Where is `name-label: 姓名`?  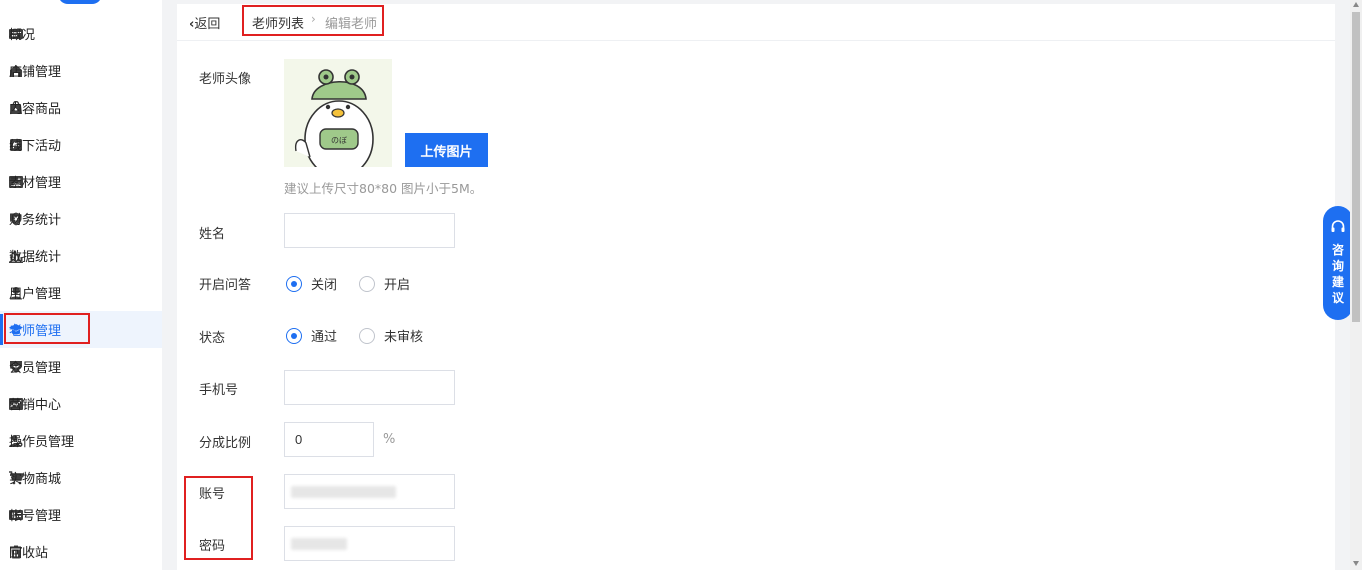
name-label: 姓名 is located at coordinates (212, 234).